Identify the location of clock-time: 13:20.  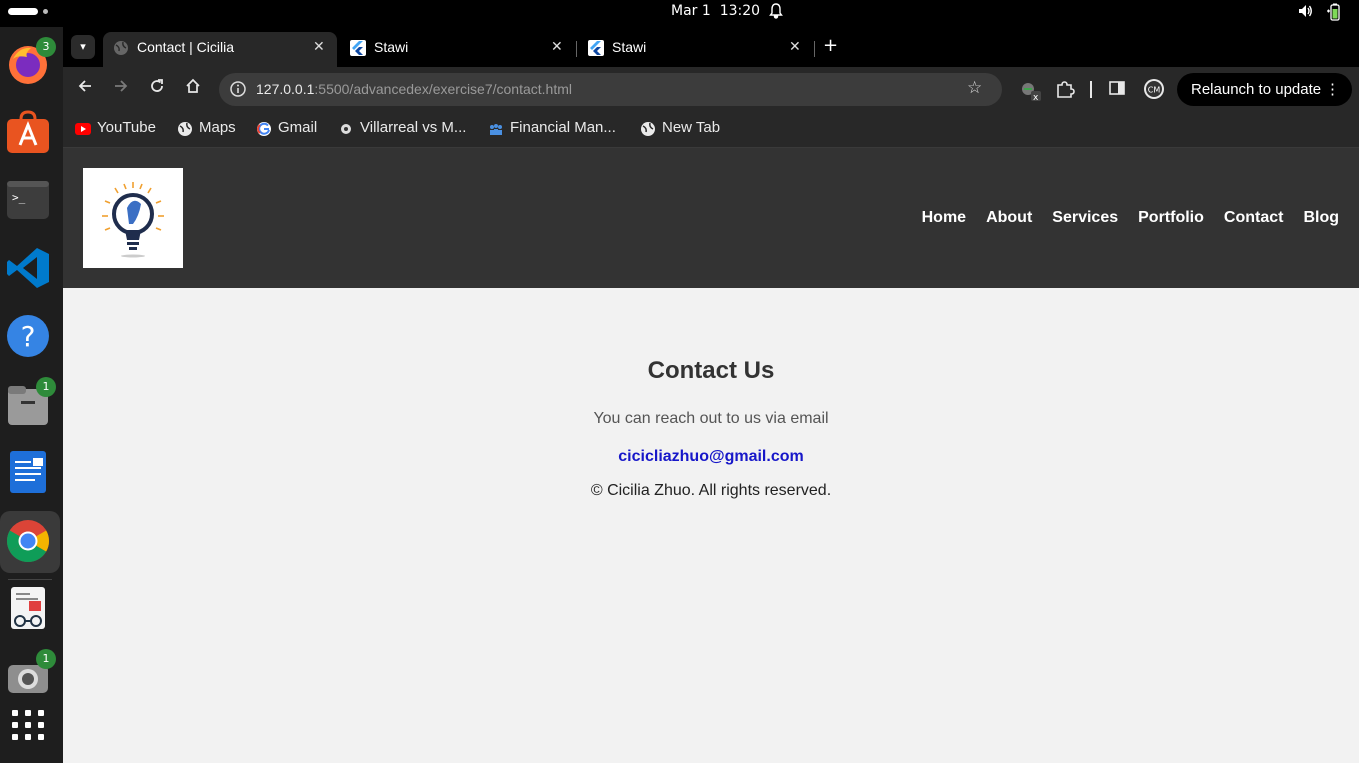
(740, 11).